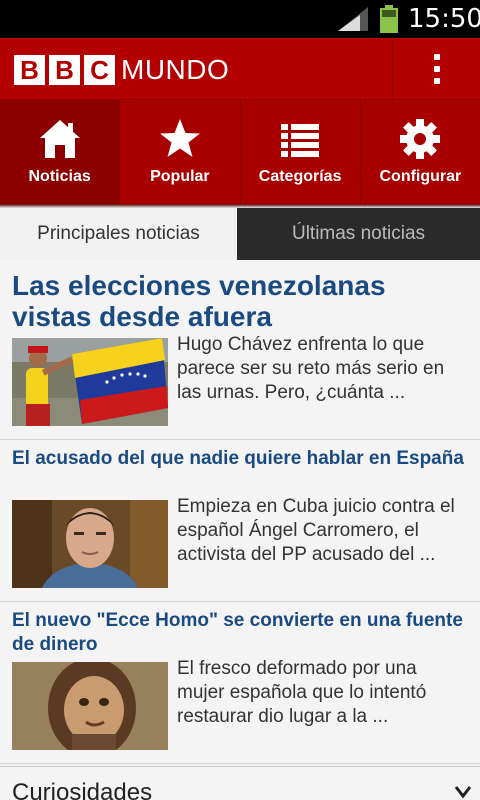 This screenshot has width=480, height=800. What do you see at coordinates (358, 234) in the screenshot?
I see `tab-ultimas-noticias: Últimas noticias` at bounding box center [358, 234].